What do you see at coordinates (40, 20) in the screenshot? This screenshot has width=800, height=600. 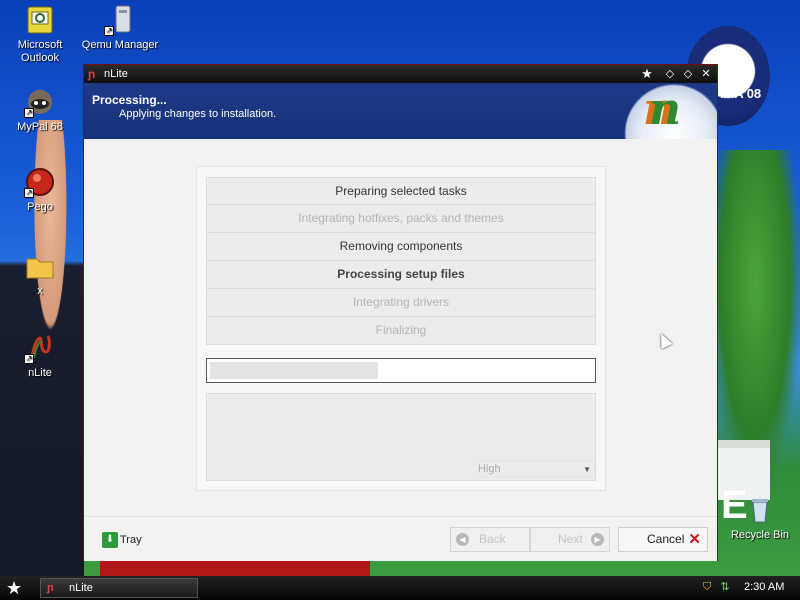 I see `outlook-icon` at bounding box center [40, 20].